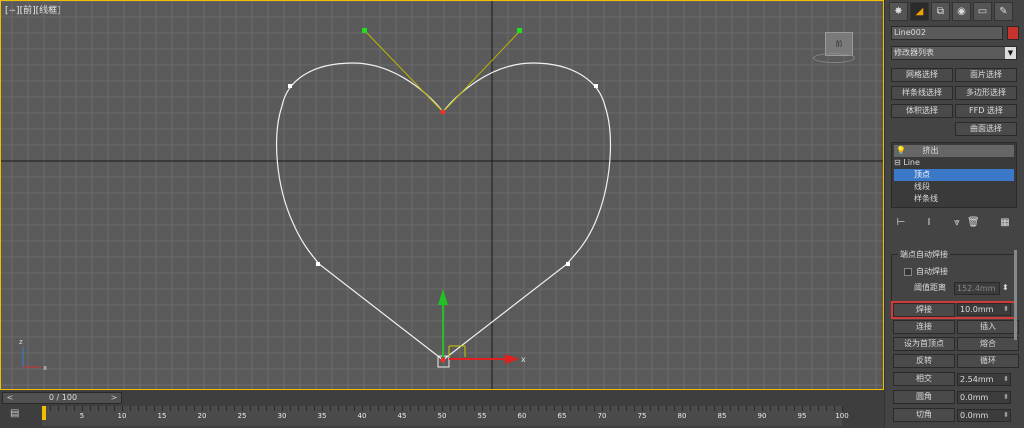 Image resolution: width=1024 pixels, height=428 pixels. Describe the element at coordinates (10, 398) in the screenshot. I see `time-prev-button: <` at that location.